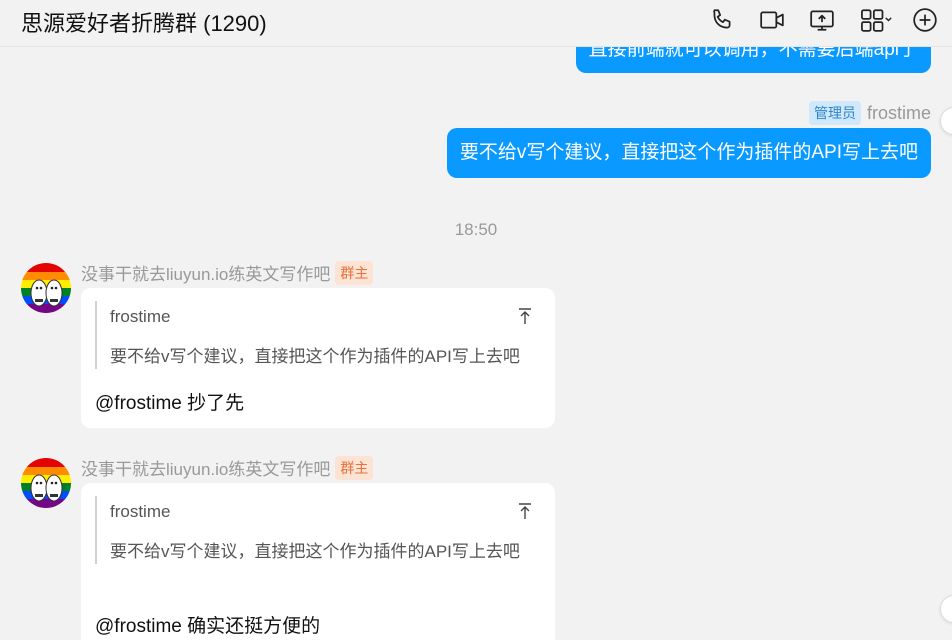 The image size is (952, 640). What do you see at coordinates (946, 609) in the screenshot?
I see `scroll-button` at bounding box center [946, 609].